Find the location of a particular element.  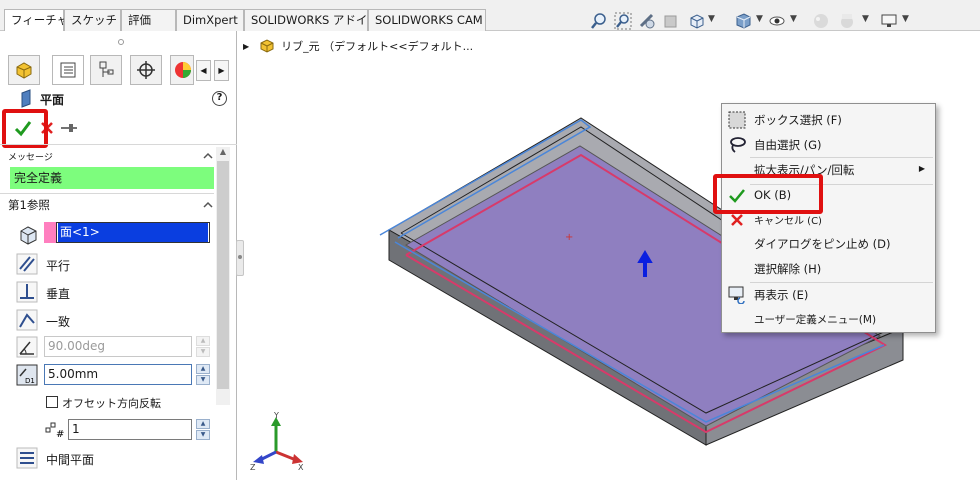

coincident-label: 一致 is located at coordinates (58, 322).